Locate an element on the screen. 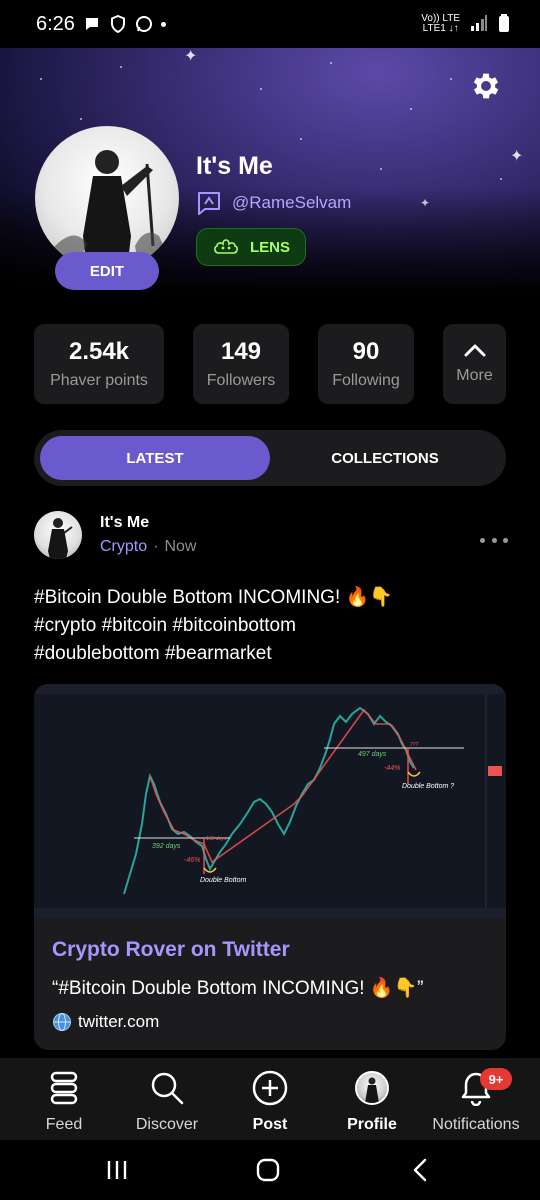  chart-question: ??? is located at coordinates (414, 745).